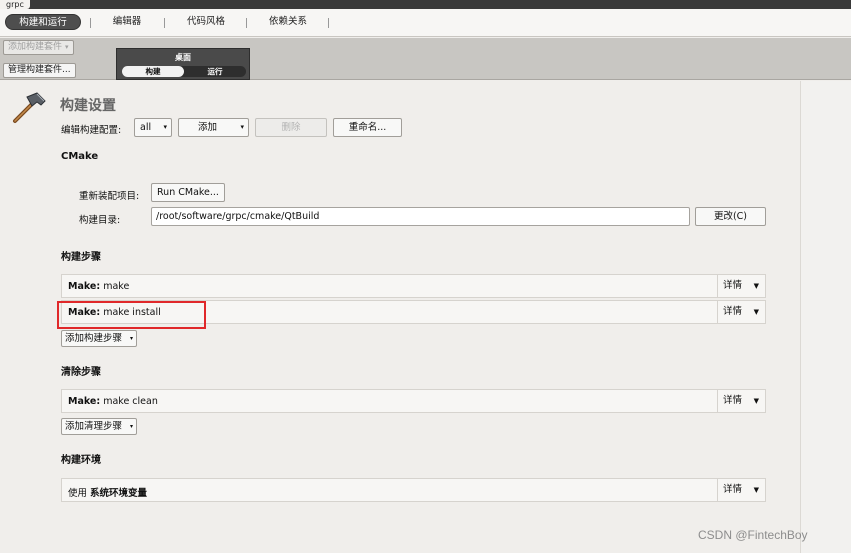 Image resolution: width=851 pixels, height=553 pixels. I want to click on add-kit-dropdown: 添加构建套件 ▾, so click(38, 47).